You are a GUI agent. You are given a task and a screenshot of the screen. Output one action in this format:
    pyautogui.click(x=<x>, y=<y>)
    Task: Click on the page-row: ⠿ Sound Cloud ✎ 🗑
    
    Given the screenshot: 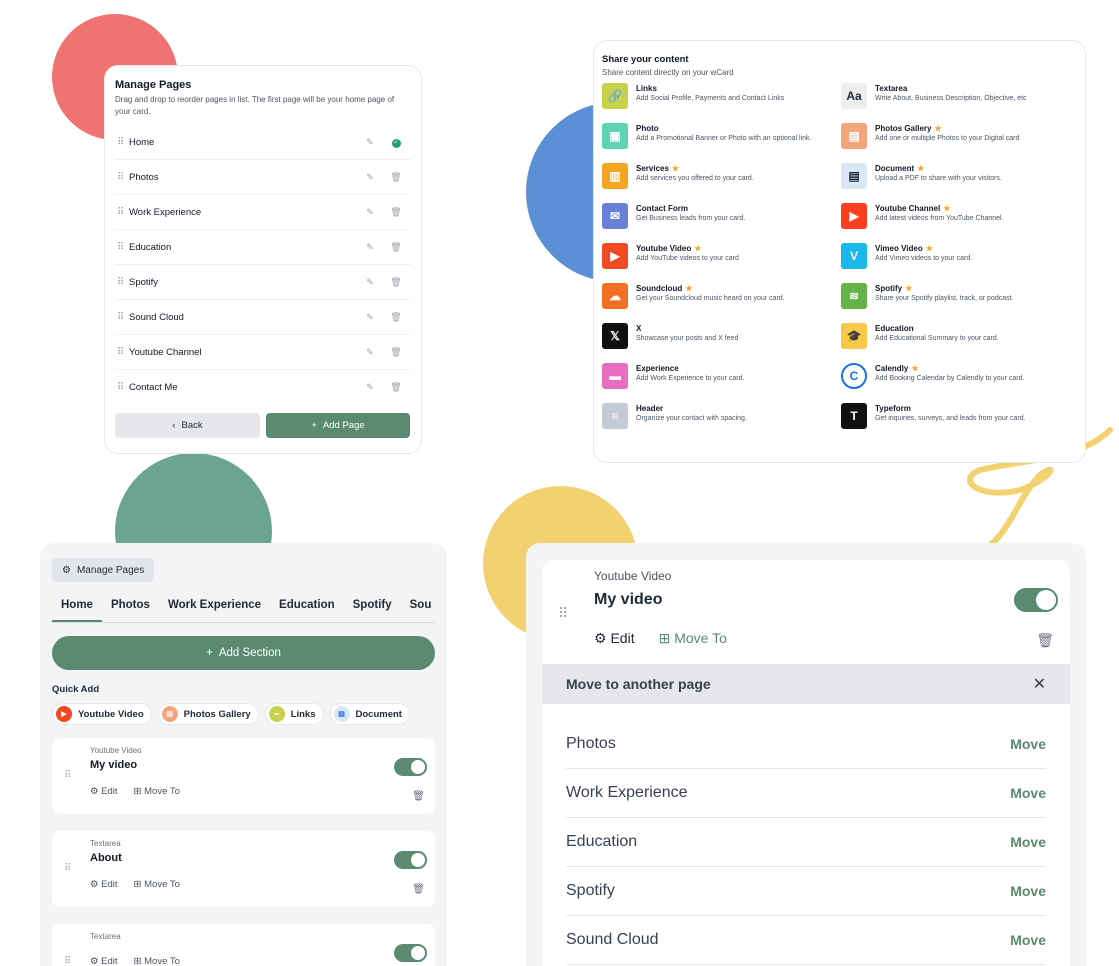 What is the action you would take?
    pyautogui.click(x=263, y=318)
    